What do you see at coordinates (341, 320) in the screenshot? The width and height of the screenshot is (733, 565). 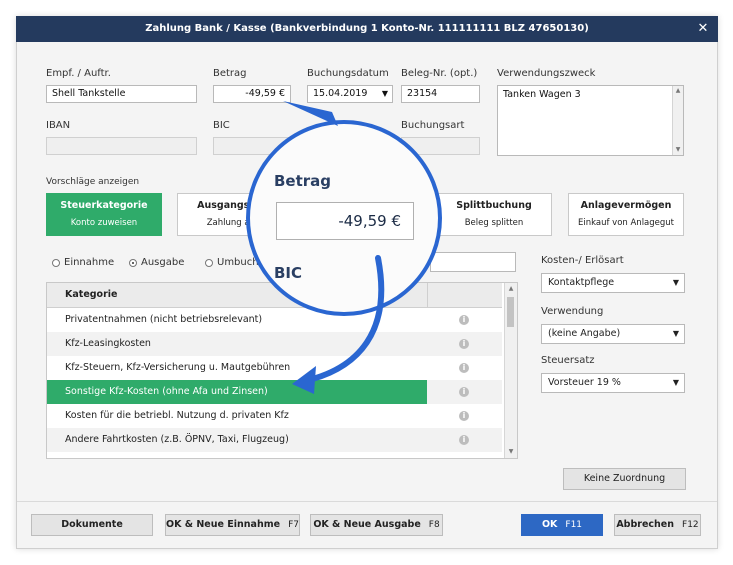 I see `curved-arrow-shaft` at bounding box center [341, 320].